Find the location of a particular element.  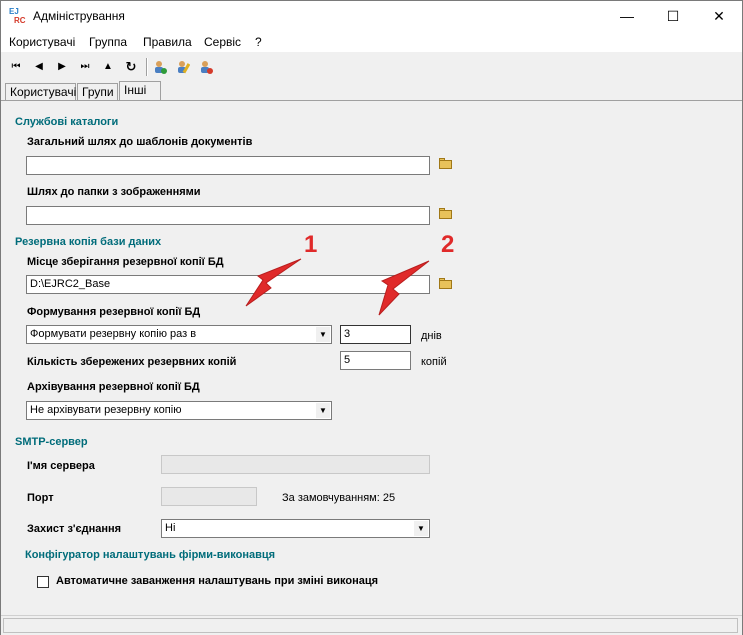

status-panel is located at coordinates (370, 625).